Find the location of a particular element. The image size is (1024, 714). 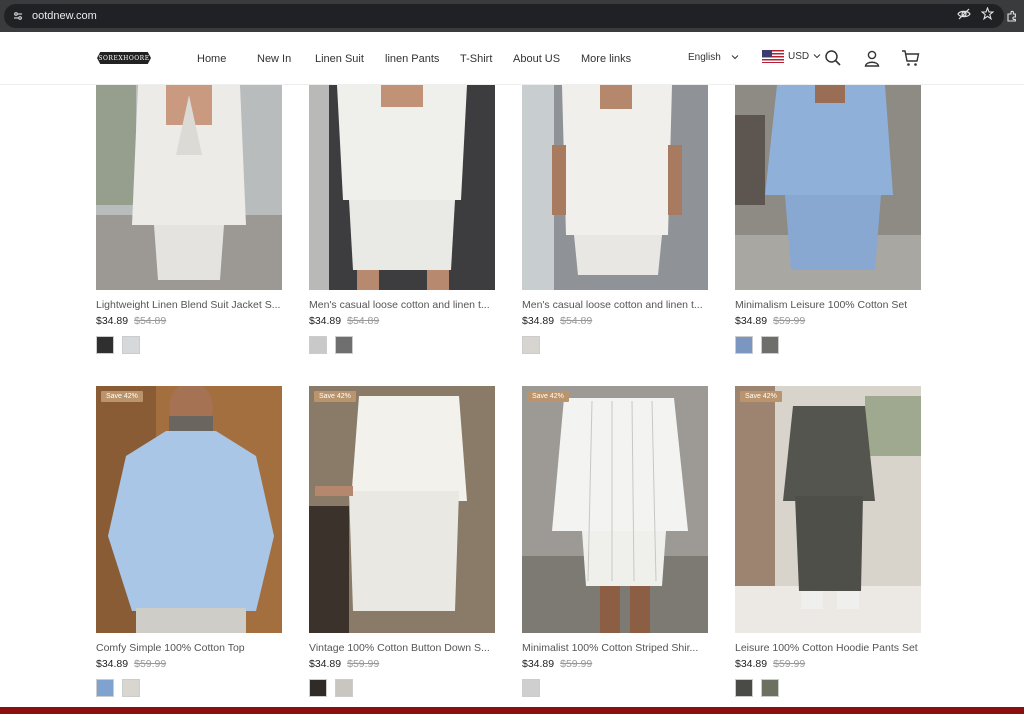

eye-off-icon is located at coordinates (964, 16).